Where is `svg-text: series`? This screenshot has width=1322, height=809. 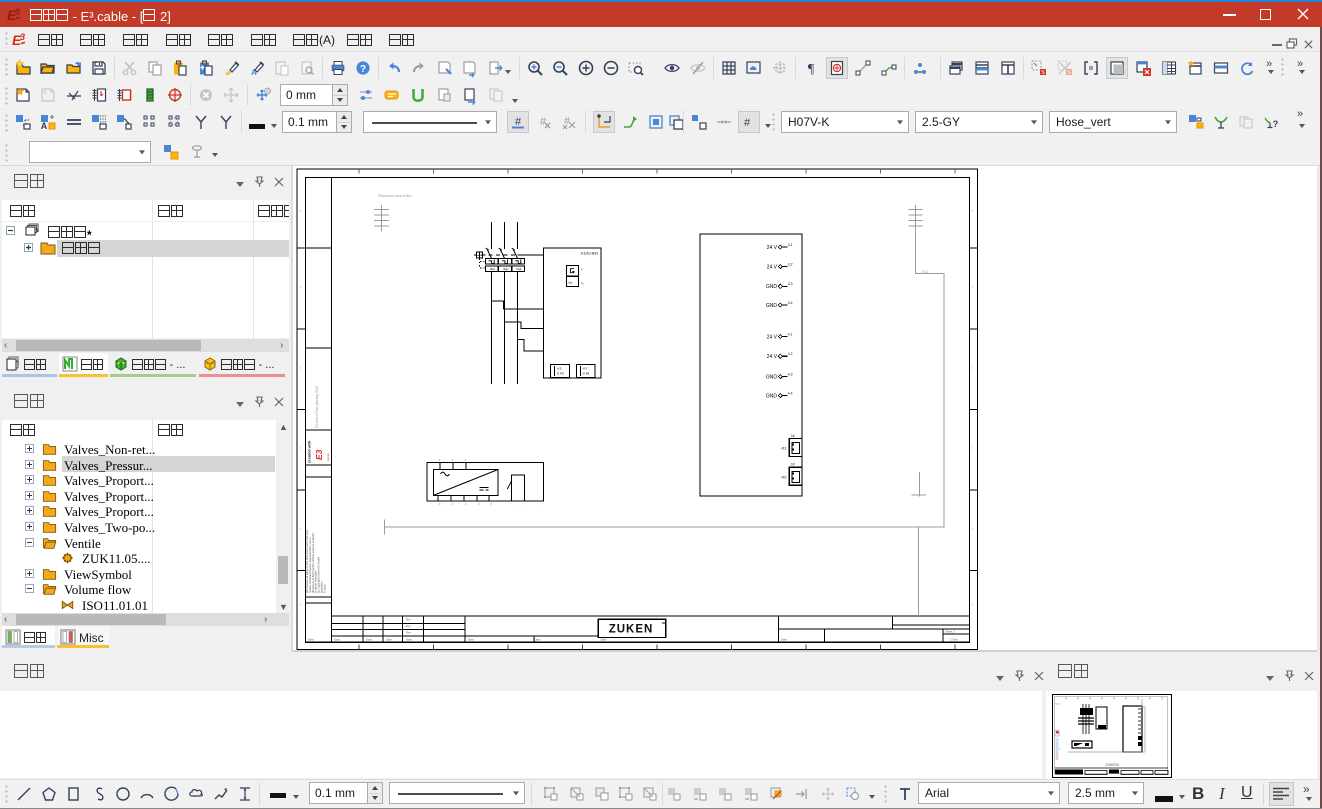
svg-text: series is located at coordinates (328, 456).